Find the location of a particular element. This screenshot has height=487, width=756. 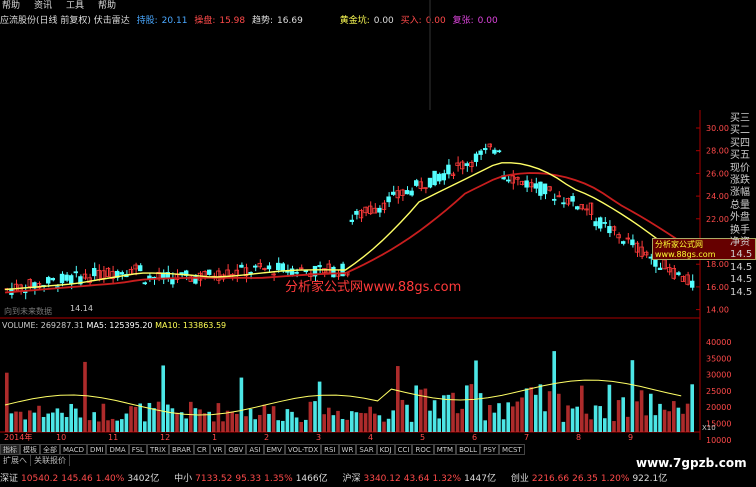

indicator-dmi: DMI is located at coordinates (96, 449).